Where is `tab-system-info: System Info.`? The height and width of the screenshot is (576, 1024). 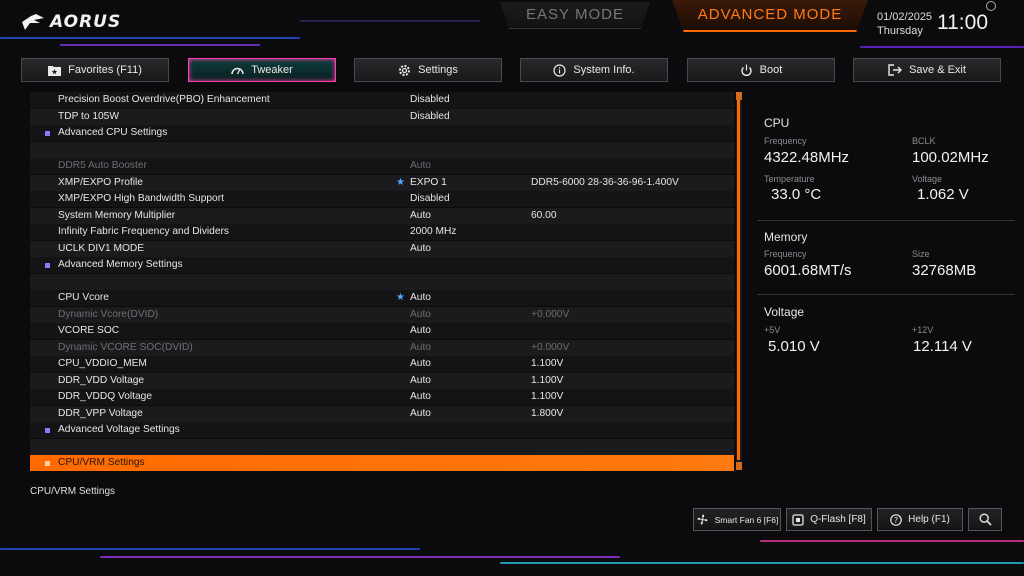 tab-system-info: System Info. is located at coordinates (594, 70).